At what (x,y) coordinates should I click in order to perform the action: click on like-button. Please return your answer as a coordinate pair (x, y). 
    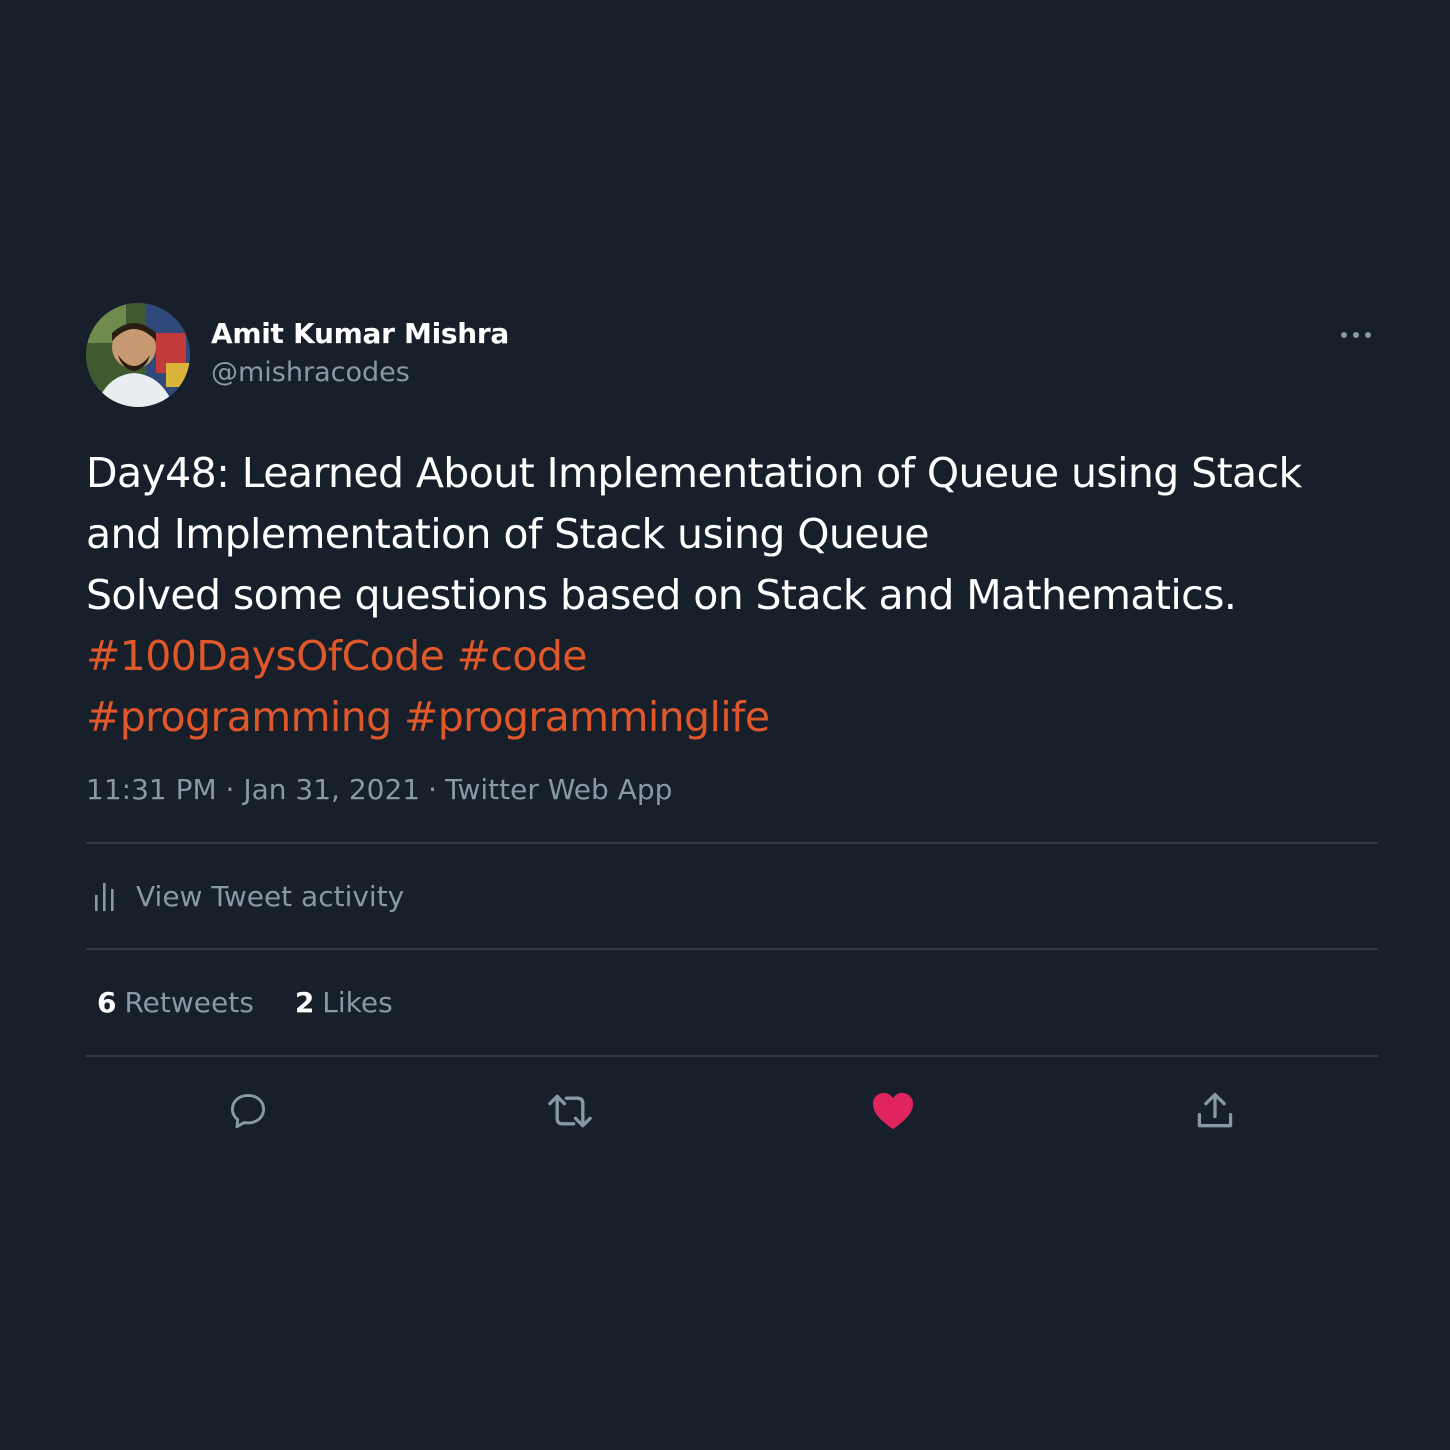
    Looking at the image, I should click on (893, 1111).